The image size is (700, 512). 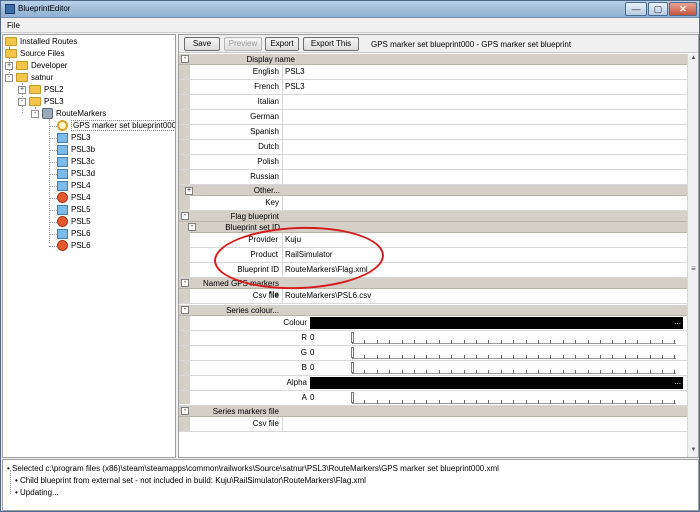 I want to click on polish-value, so click(x=484, y=162).